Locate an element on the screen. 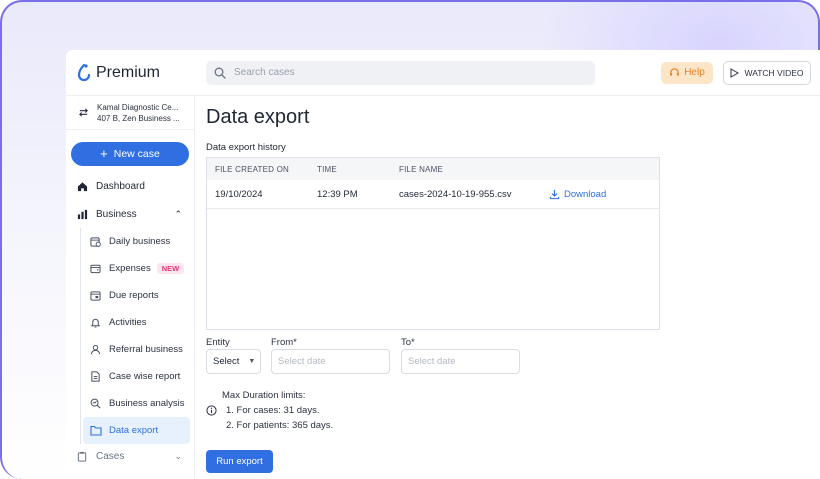 The width and height of the screenshot is (820, 479). to-label: To* is located at coordinates (408, 342).